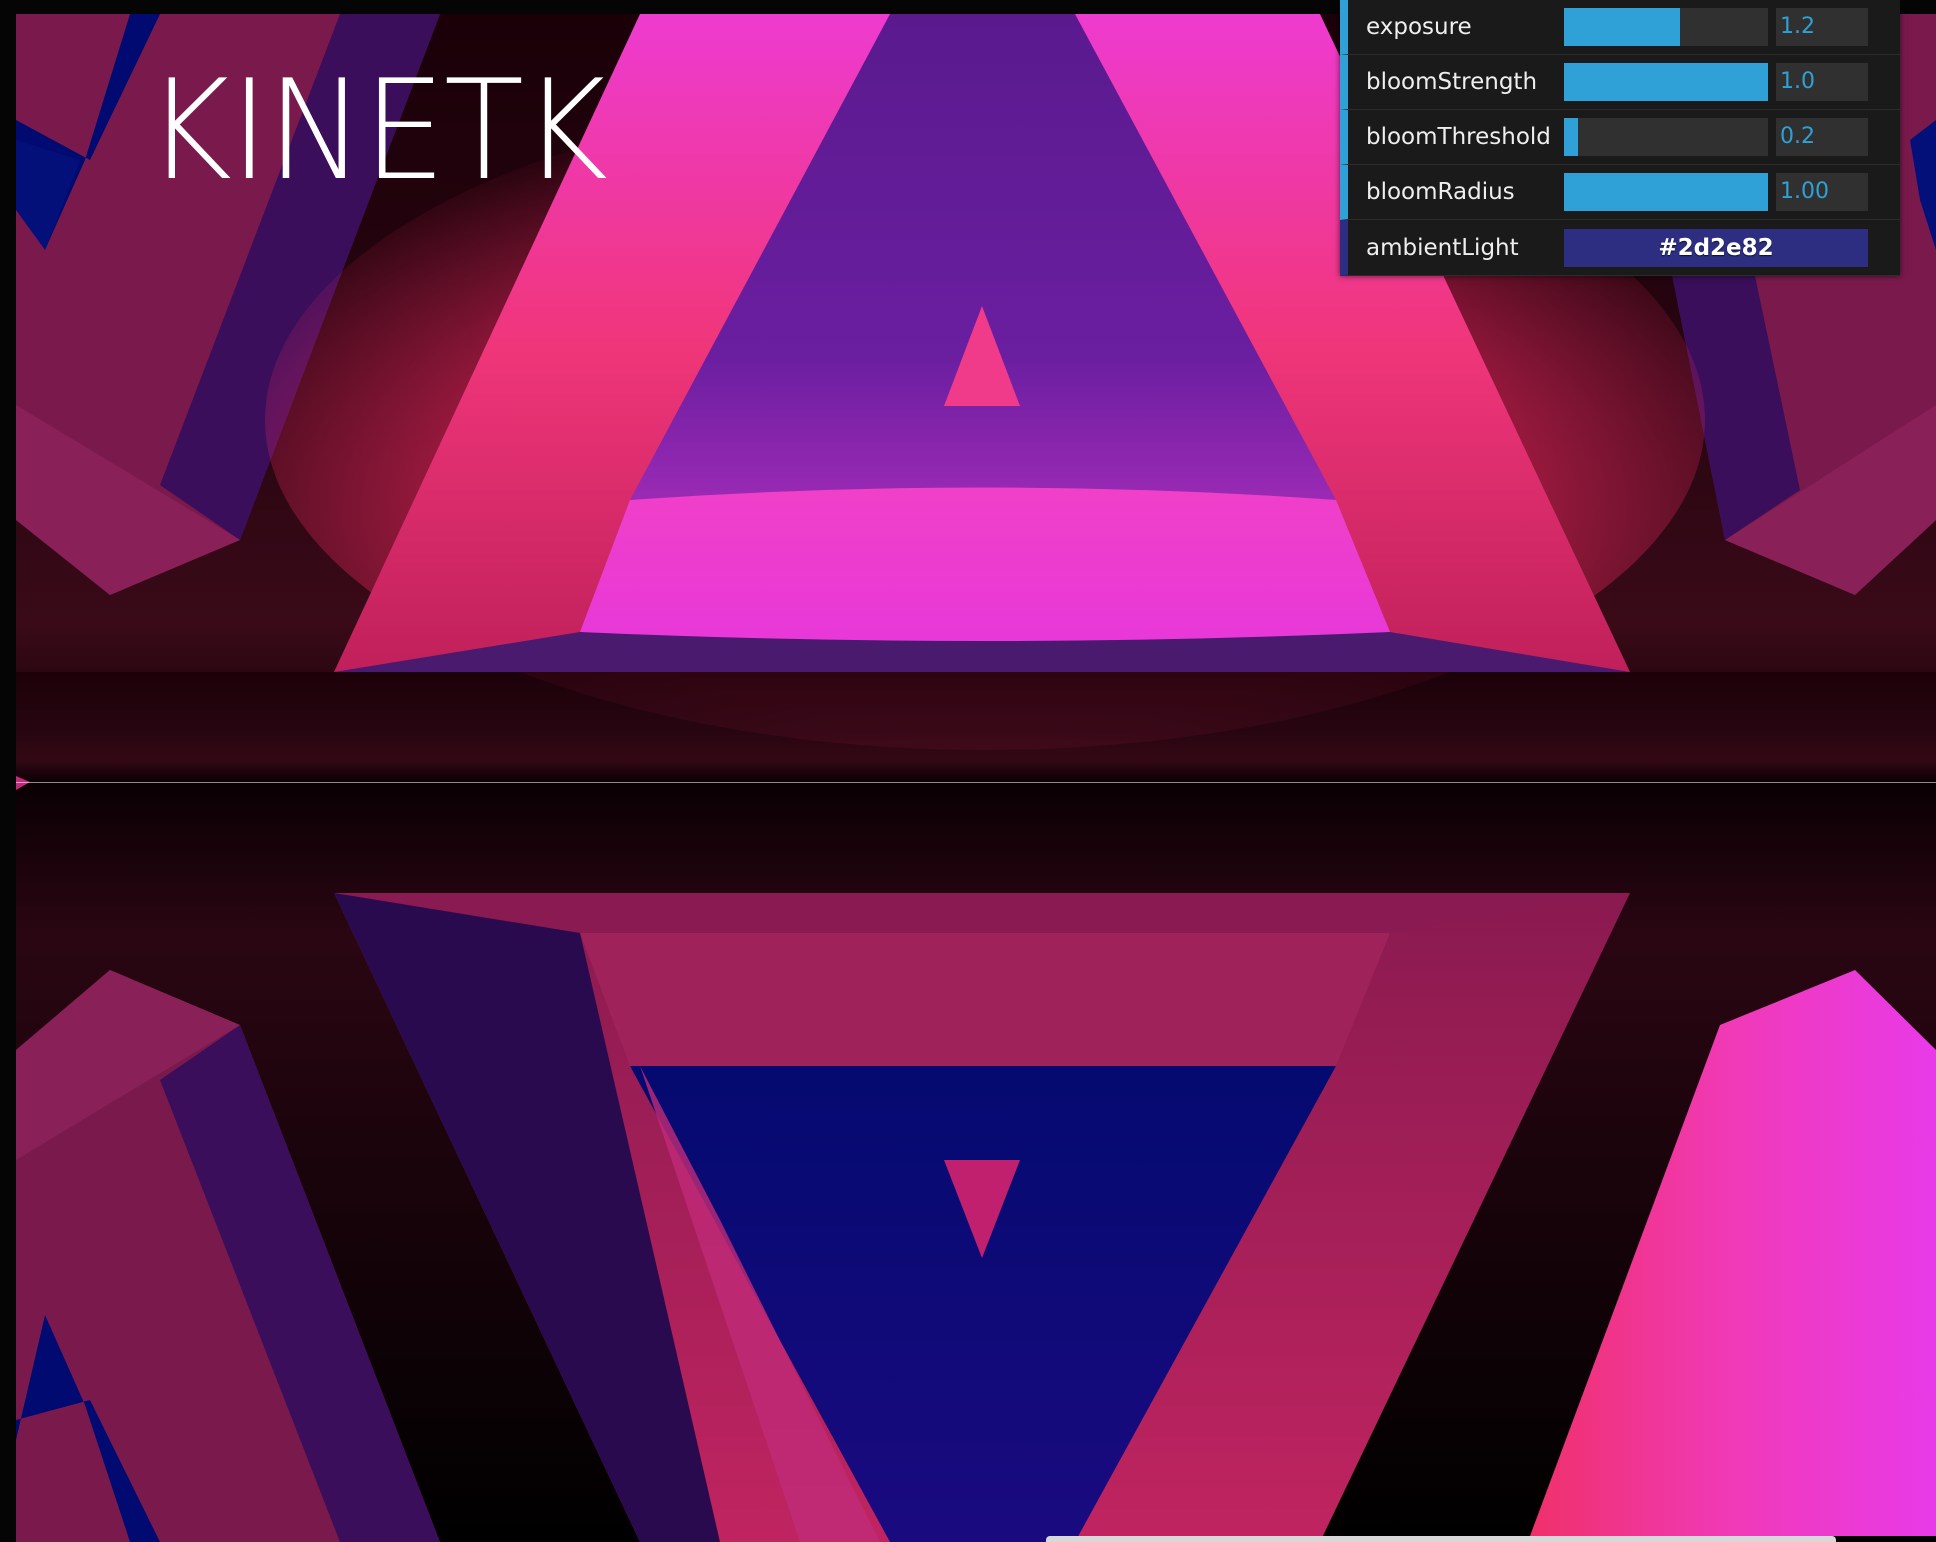 Image resolution: width=1936 pixels, height=1542 pixels. Describe the element at coordinates (1419, 27) in the screenshot. I see `control-label: exposure` at that location.